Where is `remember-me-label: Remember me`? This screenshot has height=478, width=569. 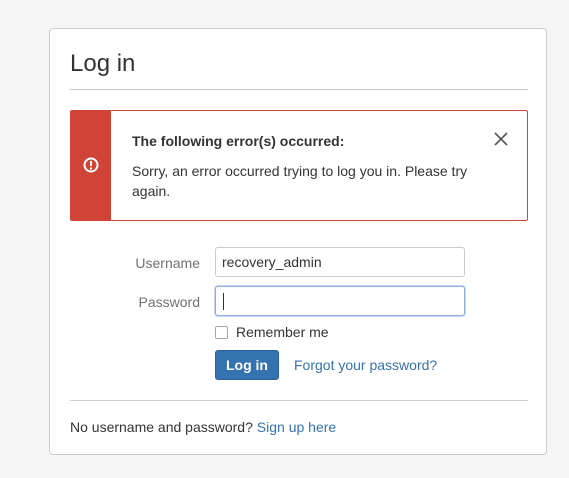
remember-me-label: Remember me is located at coordinates (282, 332).